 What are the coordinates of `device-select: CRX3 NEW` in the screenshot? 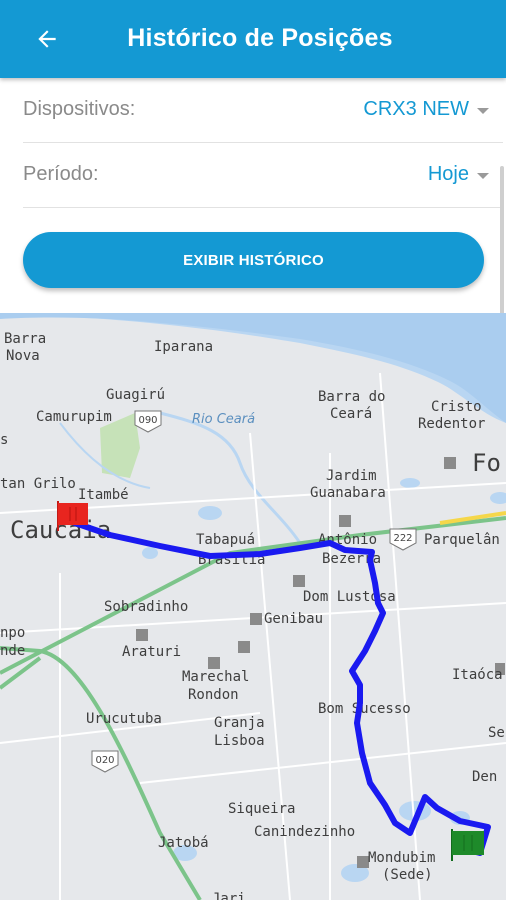 It's located at (426, 109).